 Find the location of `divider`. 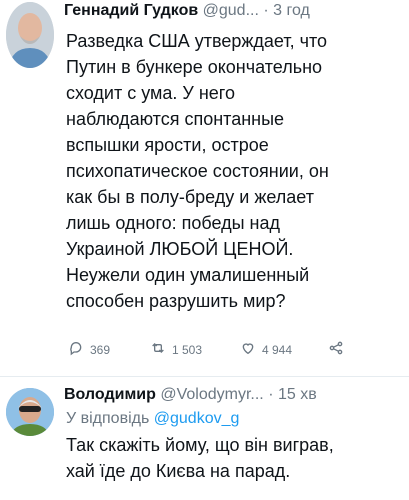

divider is located at coordinates (204, 376).